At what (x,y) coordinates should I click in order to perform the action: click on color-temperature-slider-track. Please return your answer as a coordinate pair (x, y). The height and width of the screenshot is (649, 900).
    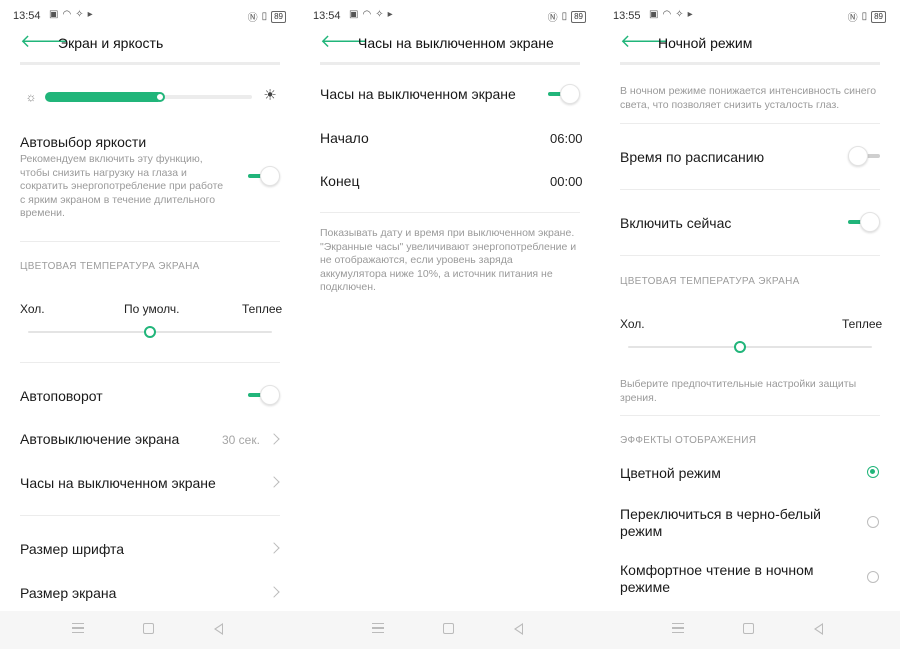
    Looking at the image, I should click on (750, 347).